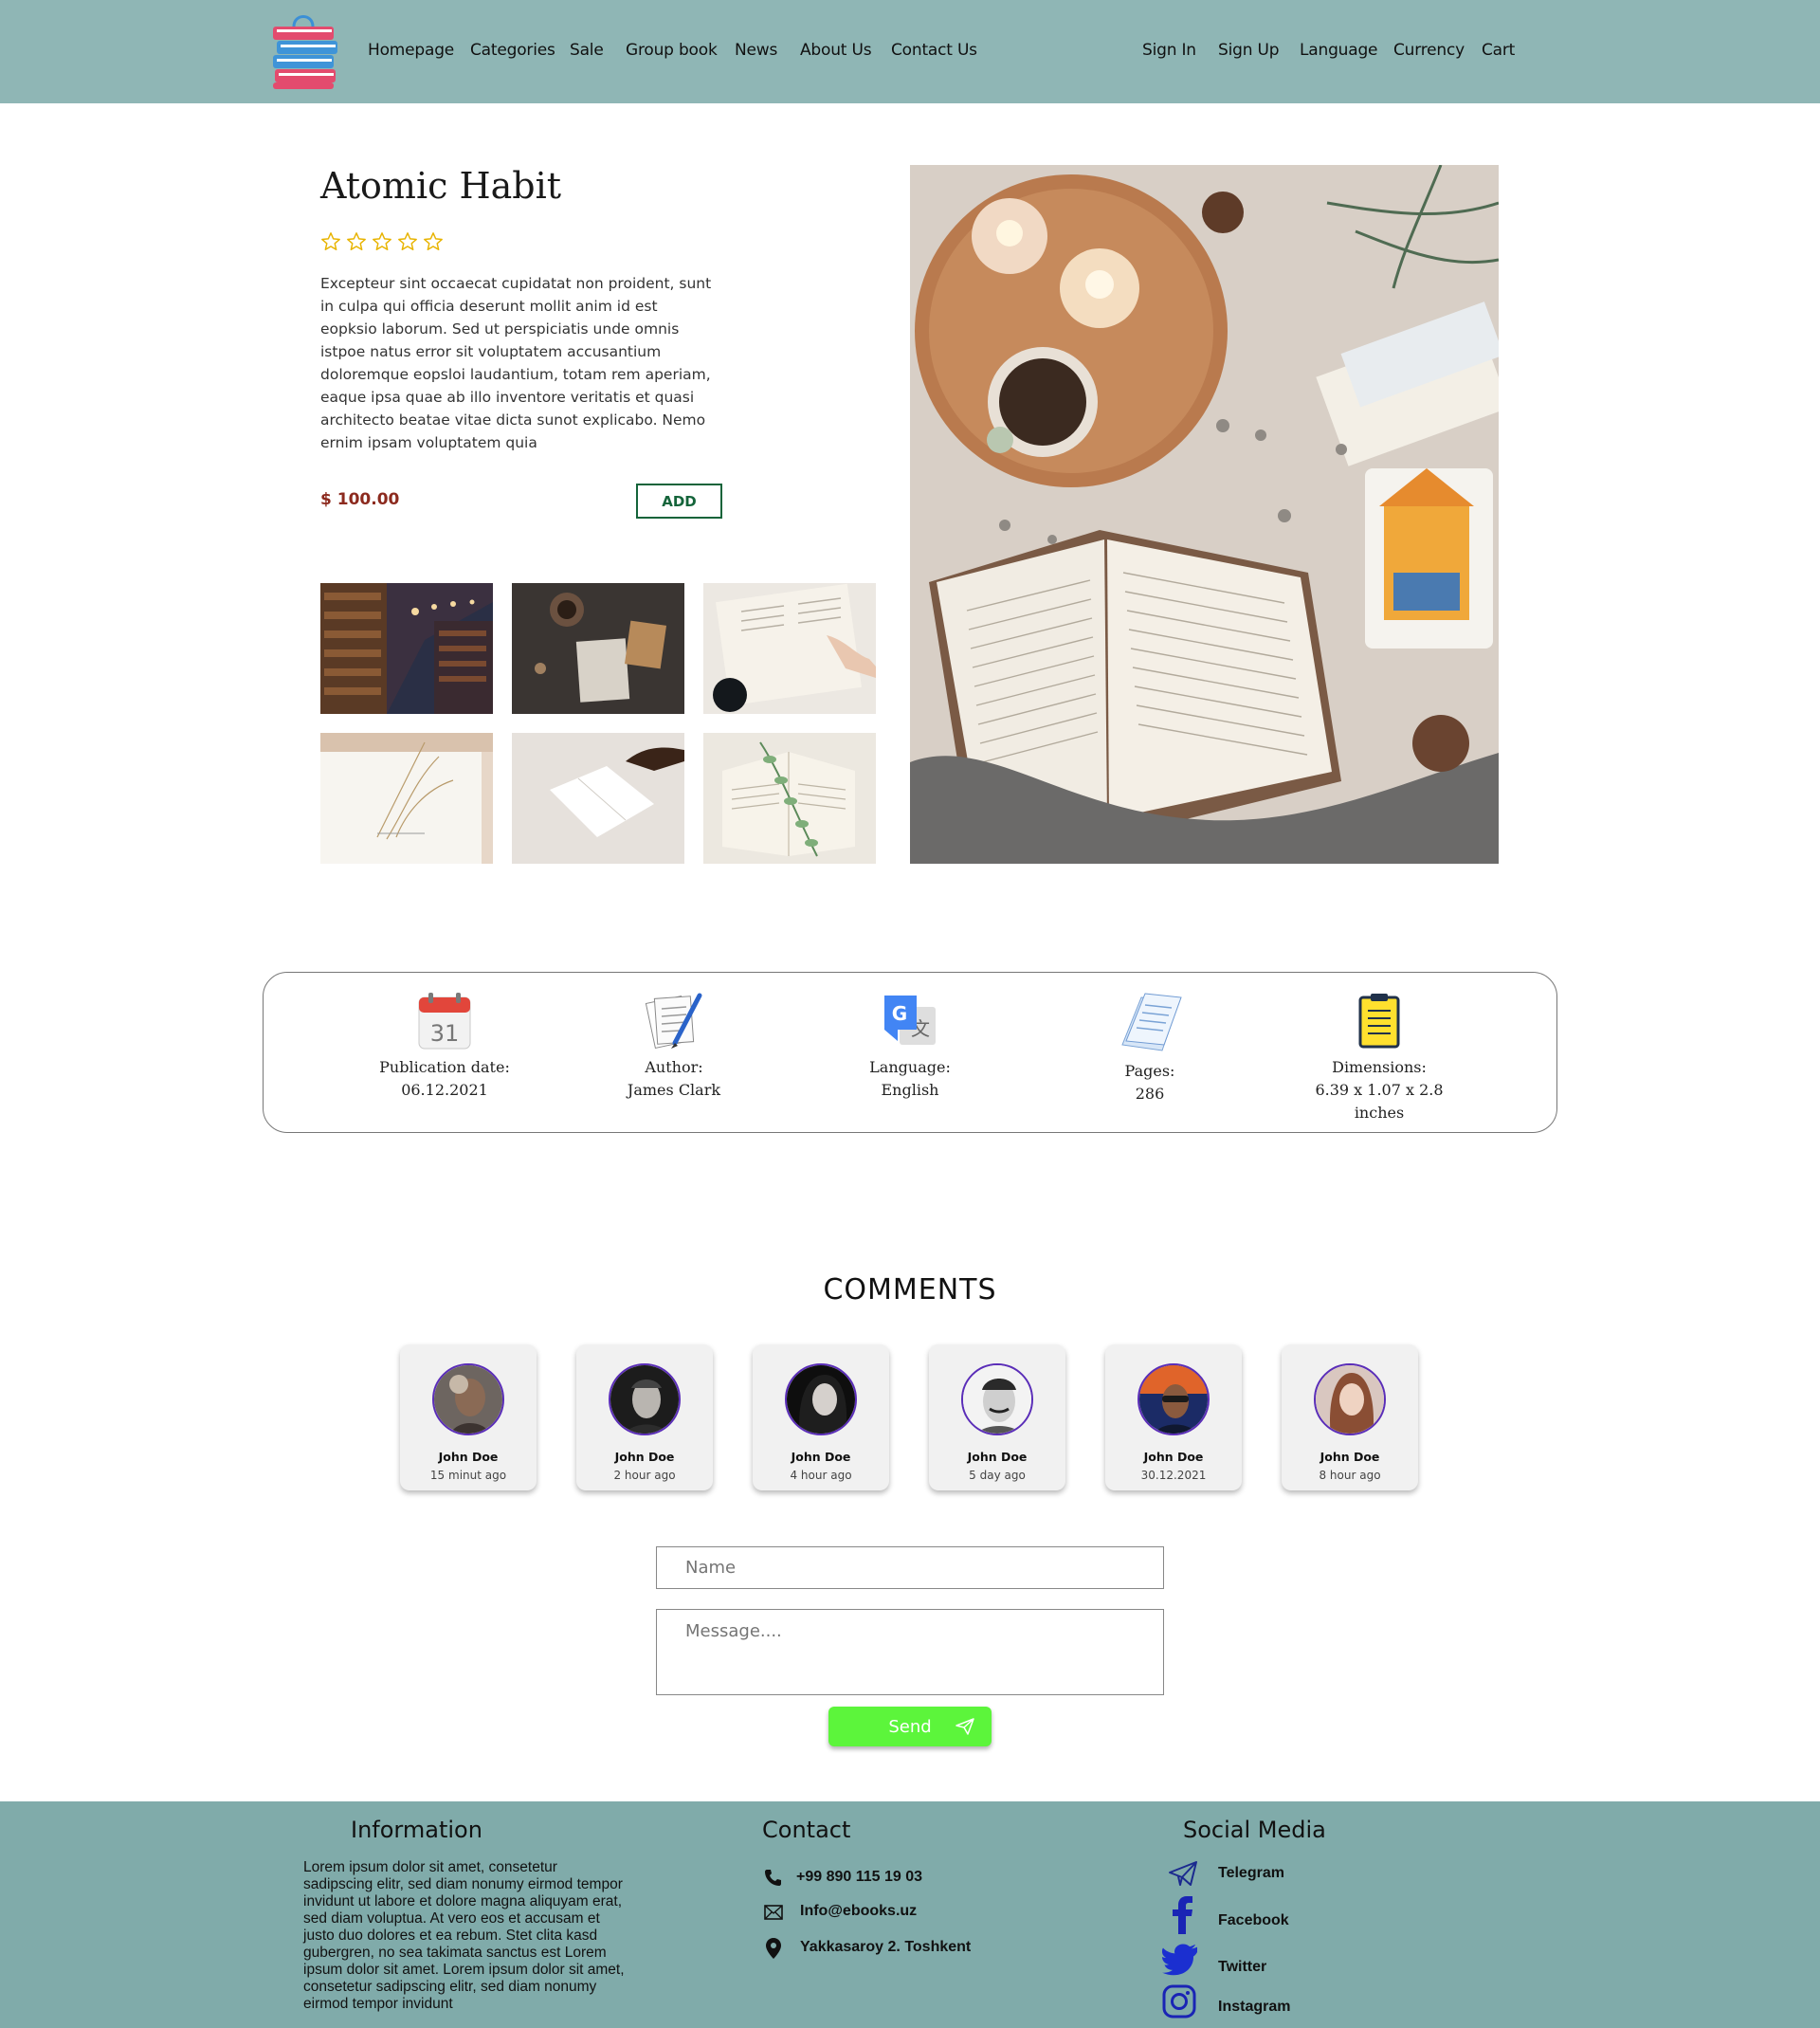 This screenshot has width=1820, height=2028. Describe the element at coordinates (1253, 1920) in the screenshot. I see `footer-facebook: Facebook` at that location.